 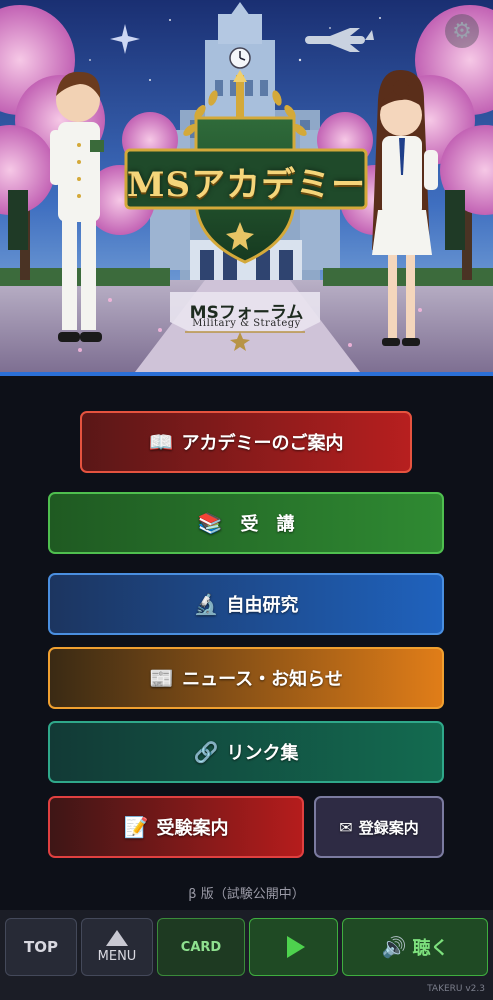 I want to click on exam-guide-button: 📝 受験案内, so click(x=176, y=827).